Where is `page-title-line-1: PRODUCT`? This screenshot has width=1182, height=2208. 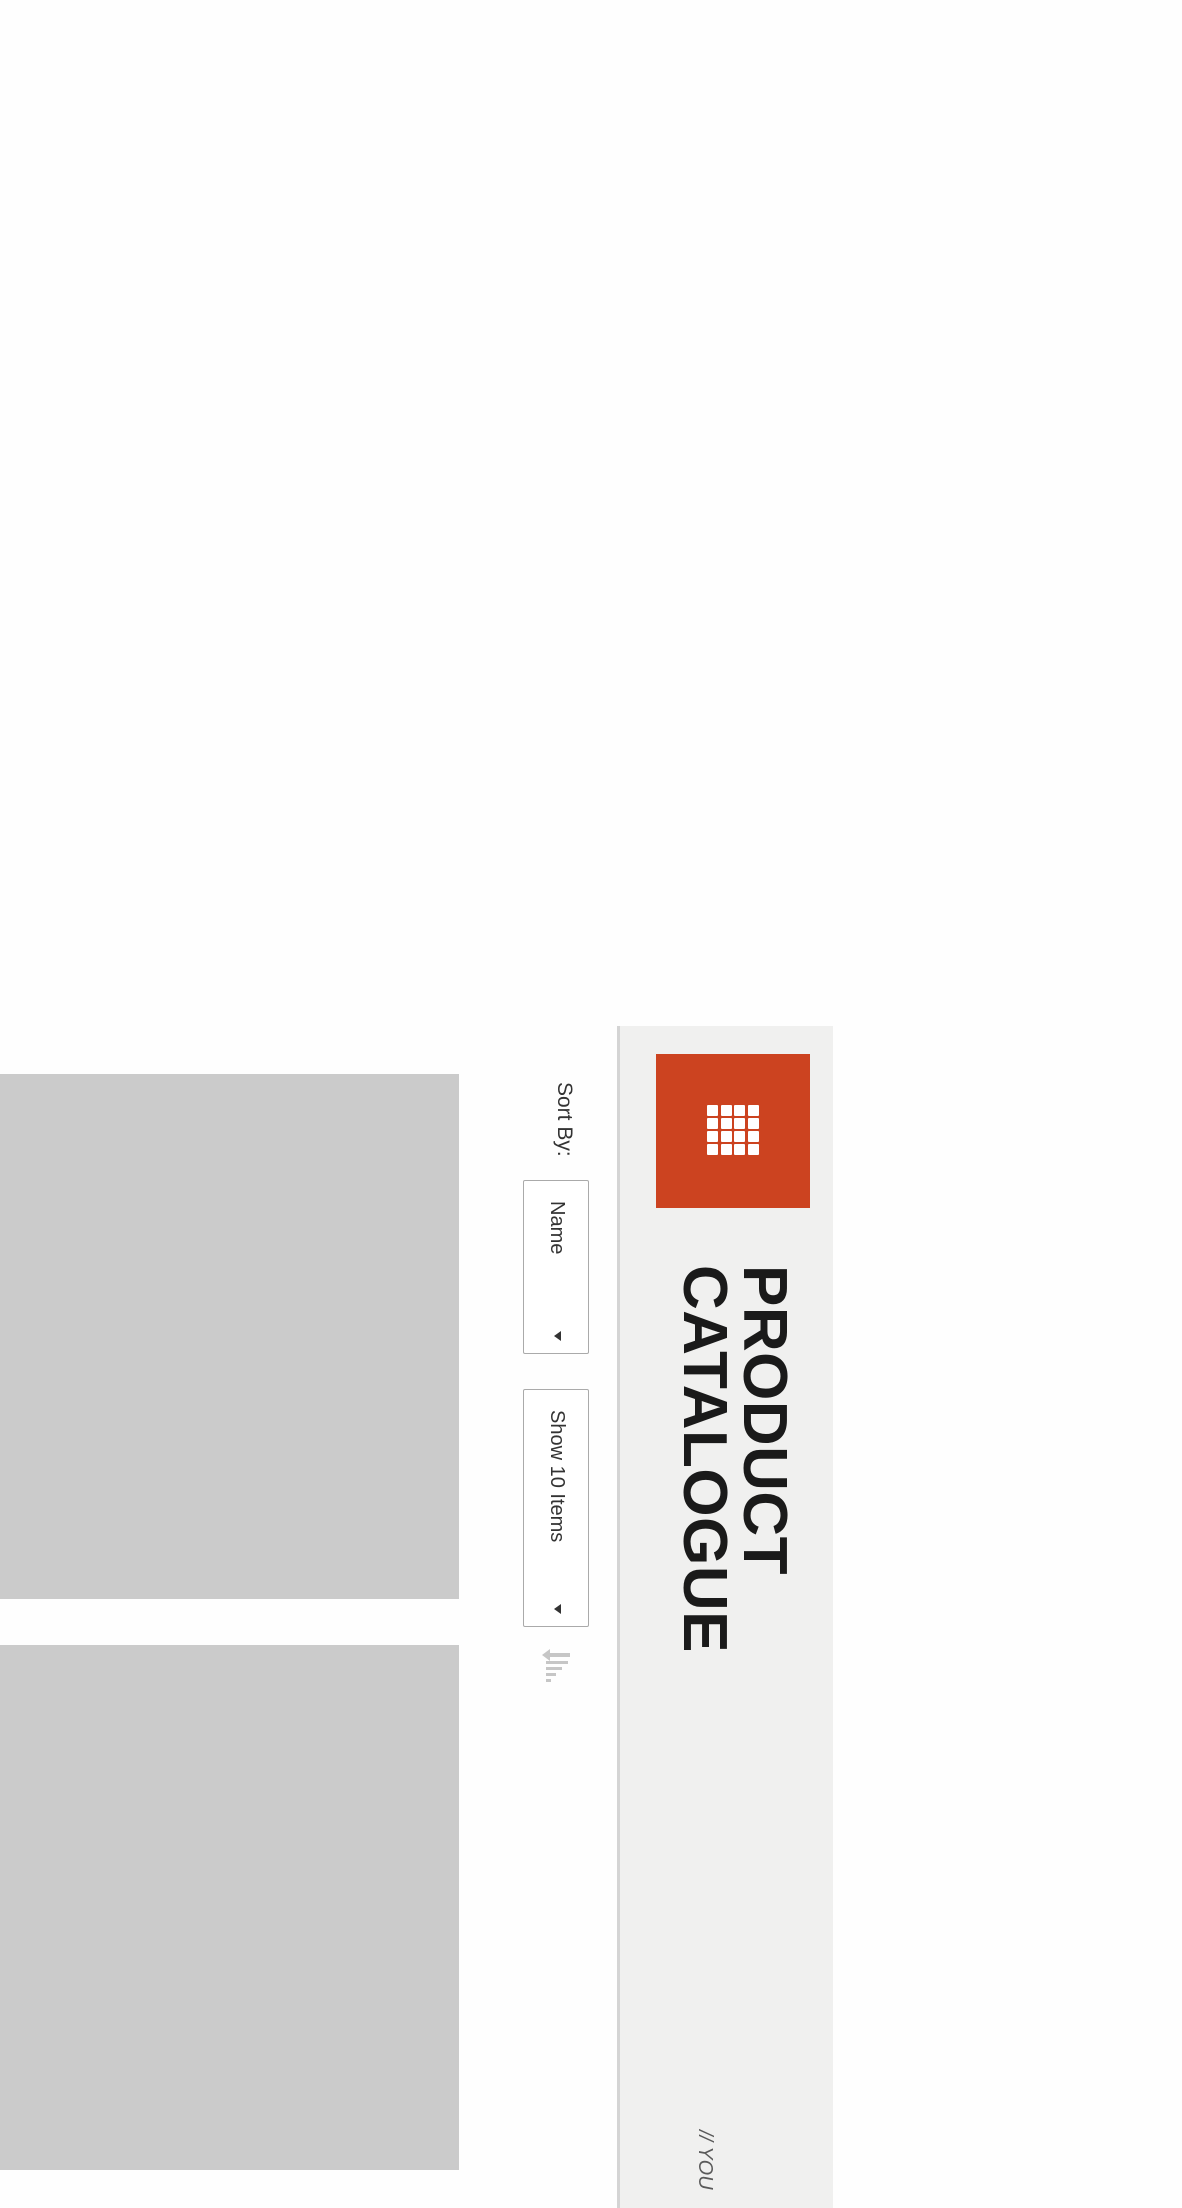 page-title-line-1: PRODUCT is located at coordinates (764, 1420).